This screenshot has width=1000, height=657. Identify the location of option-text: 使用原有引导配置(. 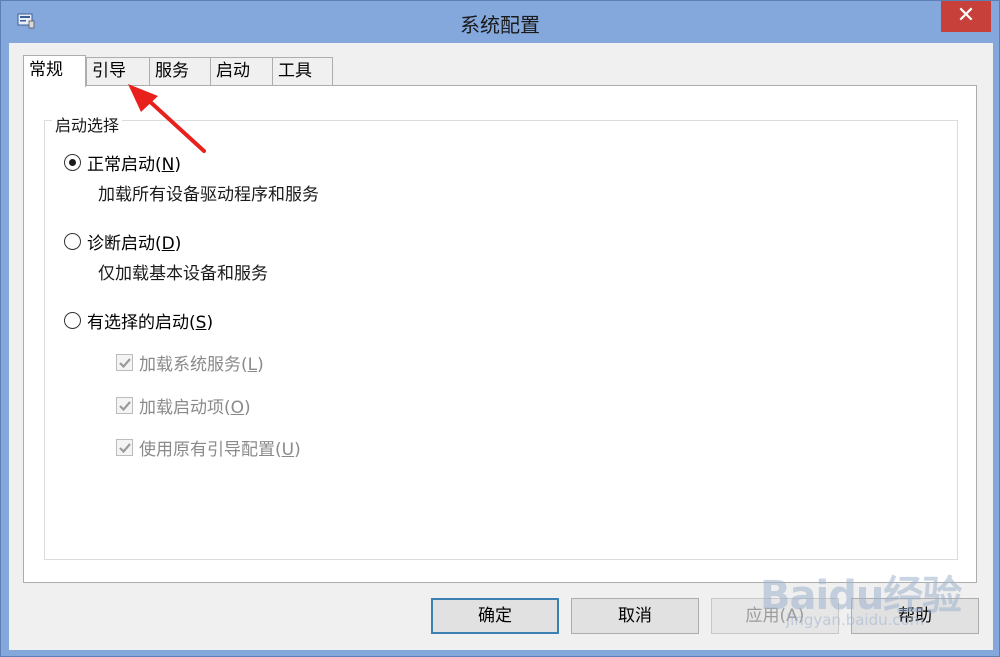
(210, 450).